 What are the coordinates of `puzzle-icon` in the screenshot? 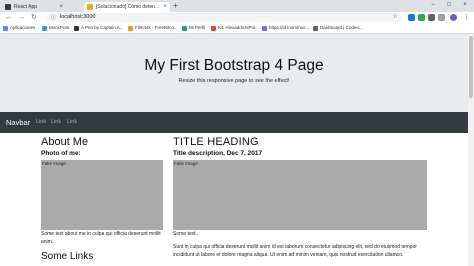 It's located at (441, 17).